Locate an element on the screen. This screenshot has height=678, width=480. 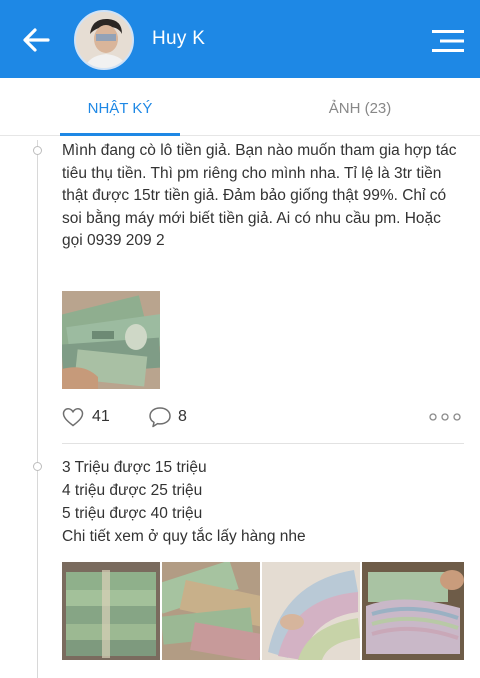
like-count: 41 is located at coordinates (101, 416).